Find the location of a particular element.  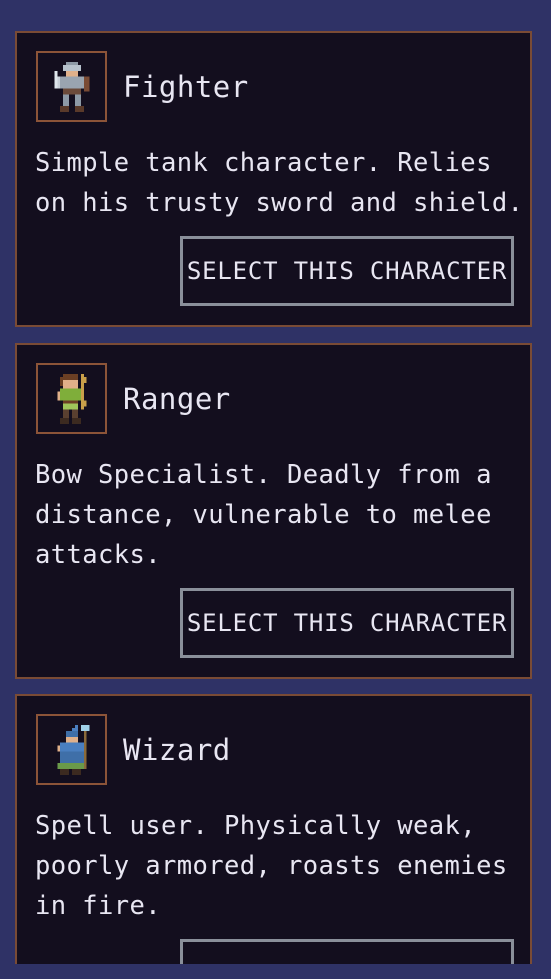

character-name: Ranger is located at coordinates (177, 399).